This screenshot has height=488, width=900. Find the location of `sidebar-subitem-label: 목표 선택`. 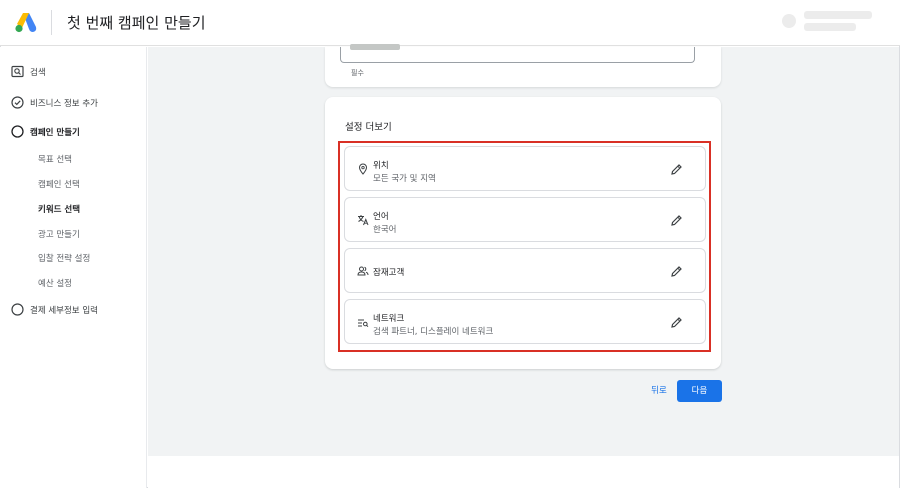

sidebar-subitem-label: 목표 선택 is located at coordinates (55, 160).